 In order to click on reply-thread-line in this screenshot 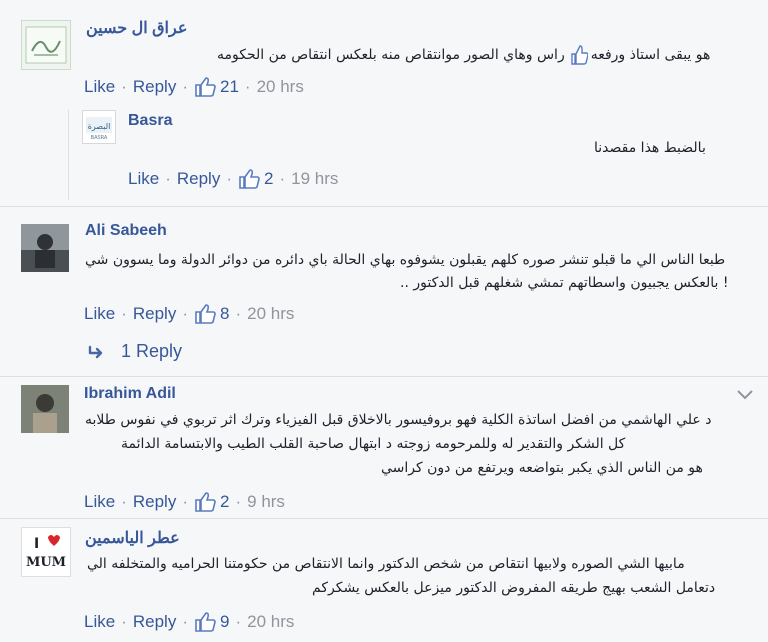, I will do `click(68, 155)`.